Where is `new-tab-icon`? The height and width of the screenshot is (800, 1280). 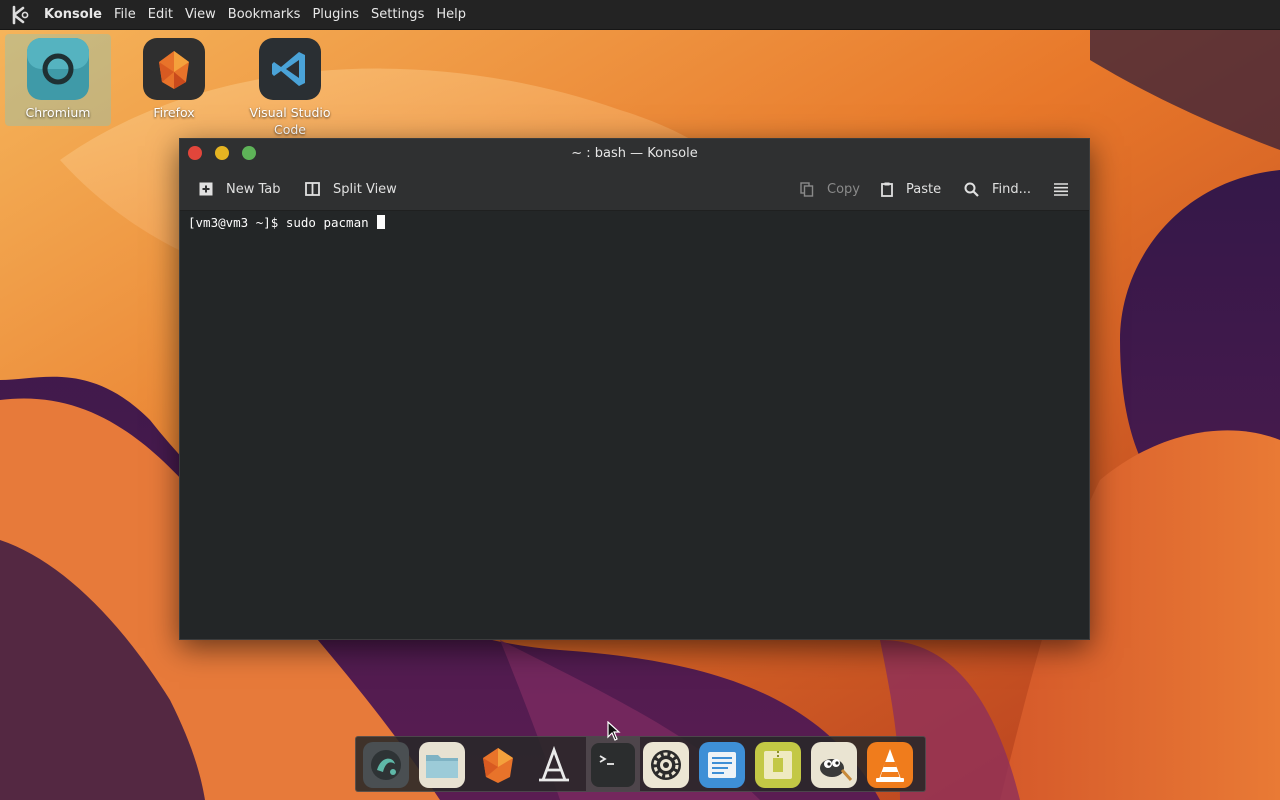 new-tab-icon is located at coordinates (206, 189).